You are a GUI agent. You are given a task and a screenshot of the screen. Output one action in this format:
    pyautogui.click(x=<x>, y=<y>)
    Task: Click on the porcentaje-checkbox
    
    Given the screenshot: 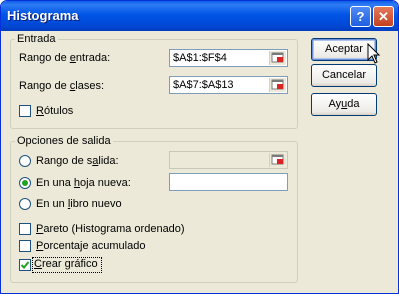 What is the action you would take?
    pyautogui.click(x=25, y=246)
    